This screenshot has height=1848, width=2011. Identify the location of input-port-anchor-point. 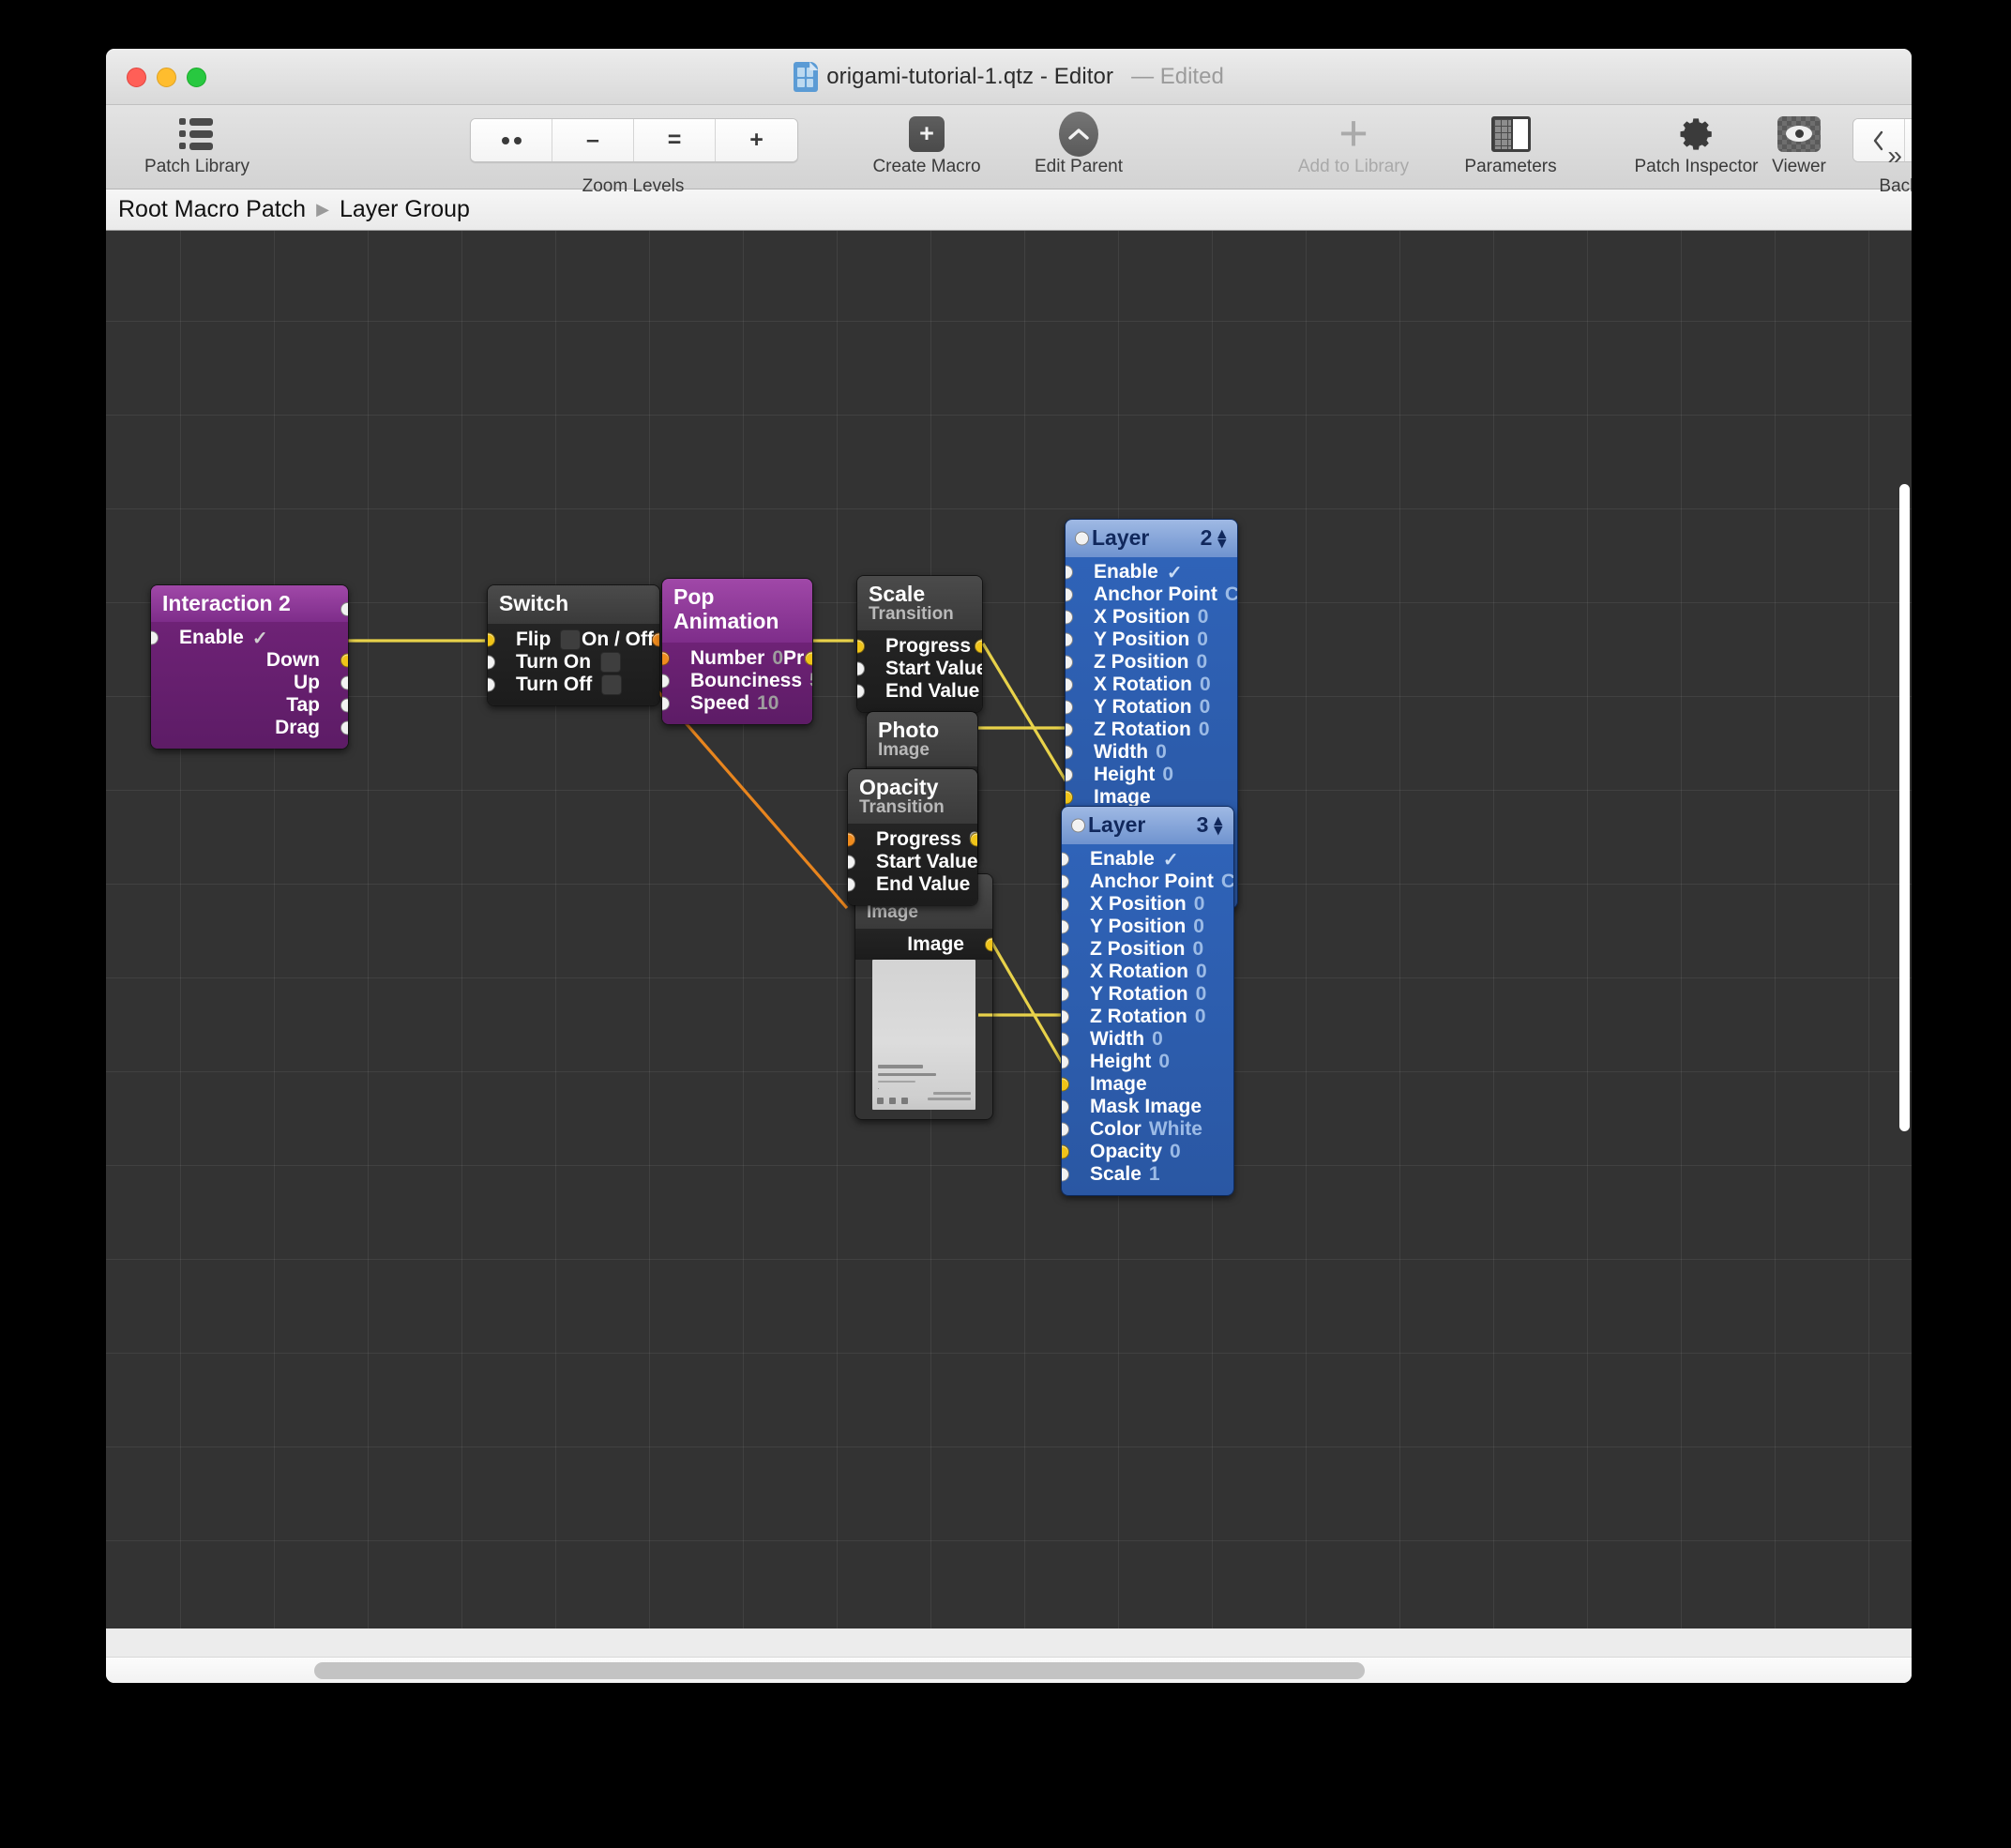
(1065, 881).